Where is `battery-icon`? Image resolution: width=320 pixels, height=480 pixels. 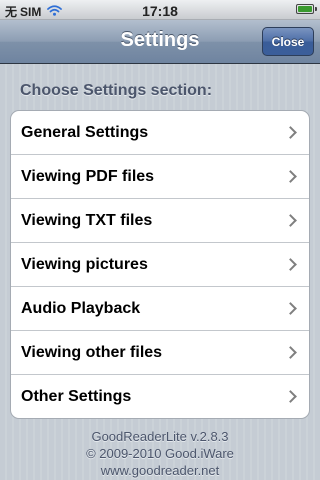 battery-icon is located at coordinates (306, 9).